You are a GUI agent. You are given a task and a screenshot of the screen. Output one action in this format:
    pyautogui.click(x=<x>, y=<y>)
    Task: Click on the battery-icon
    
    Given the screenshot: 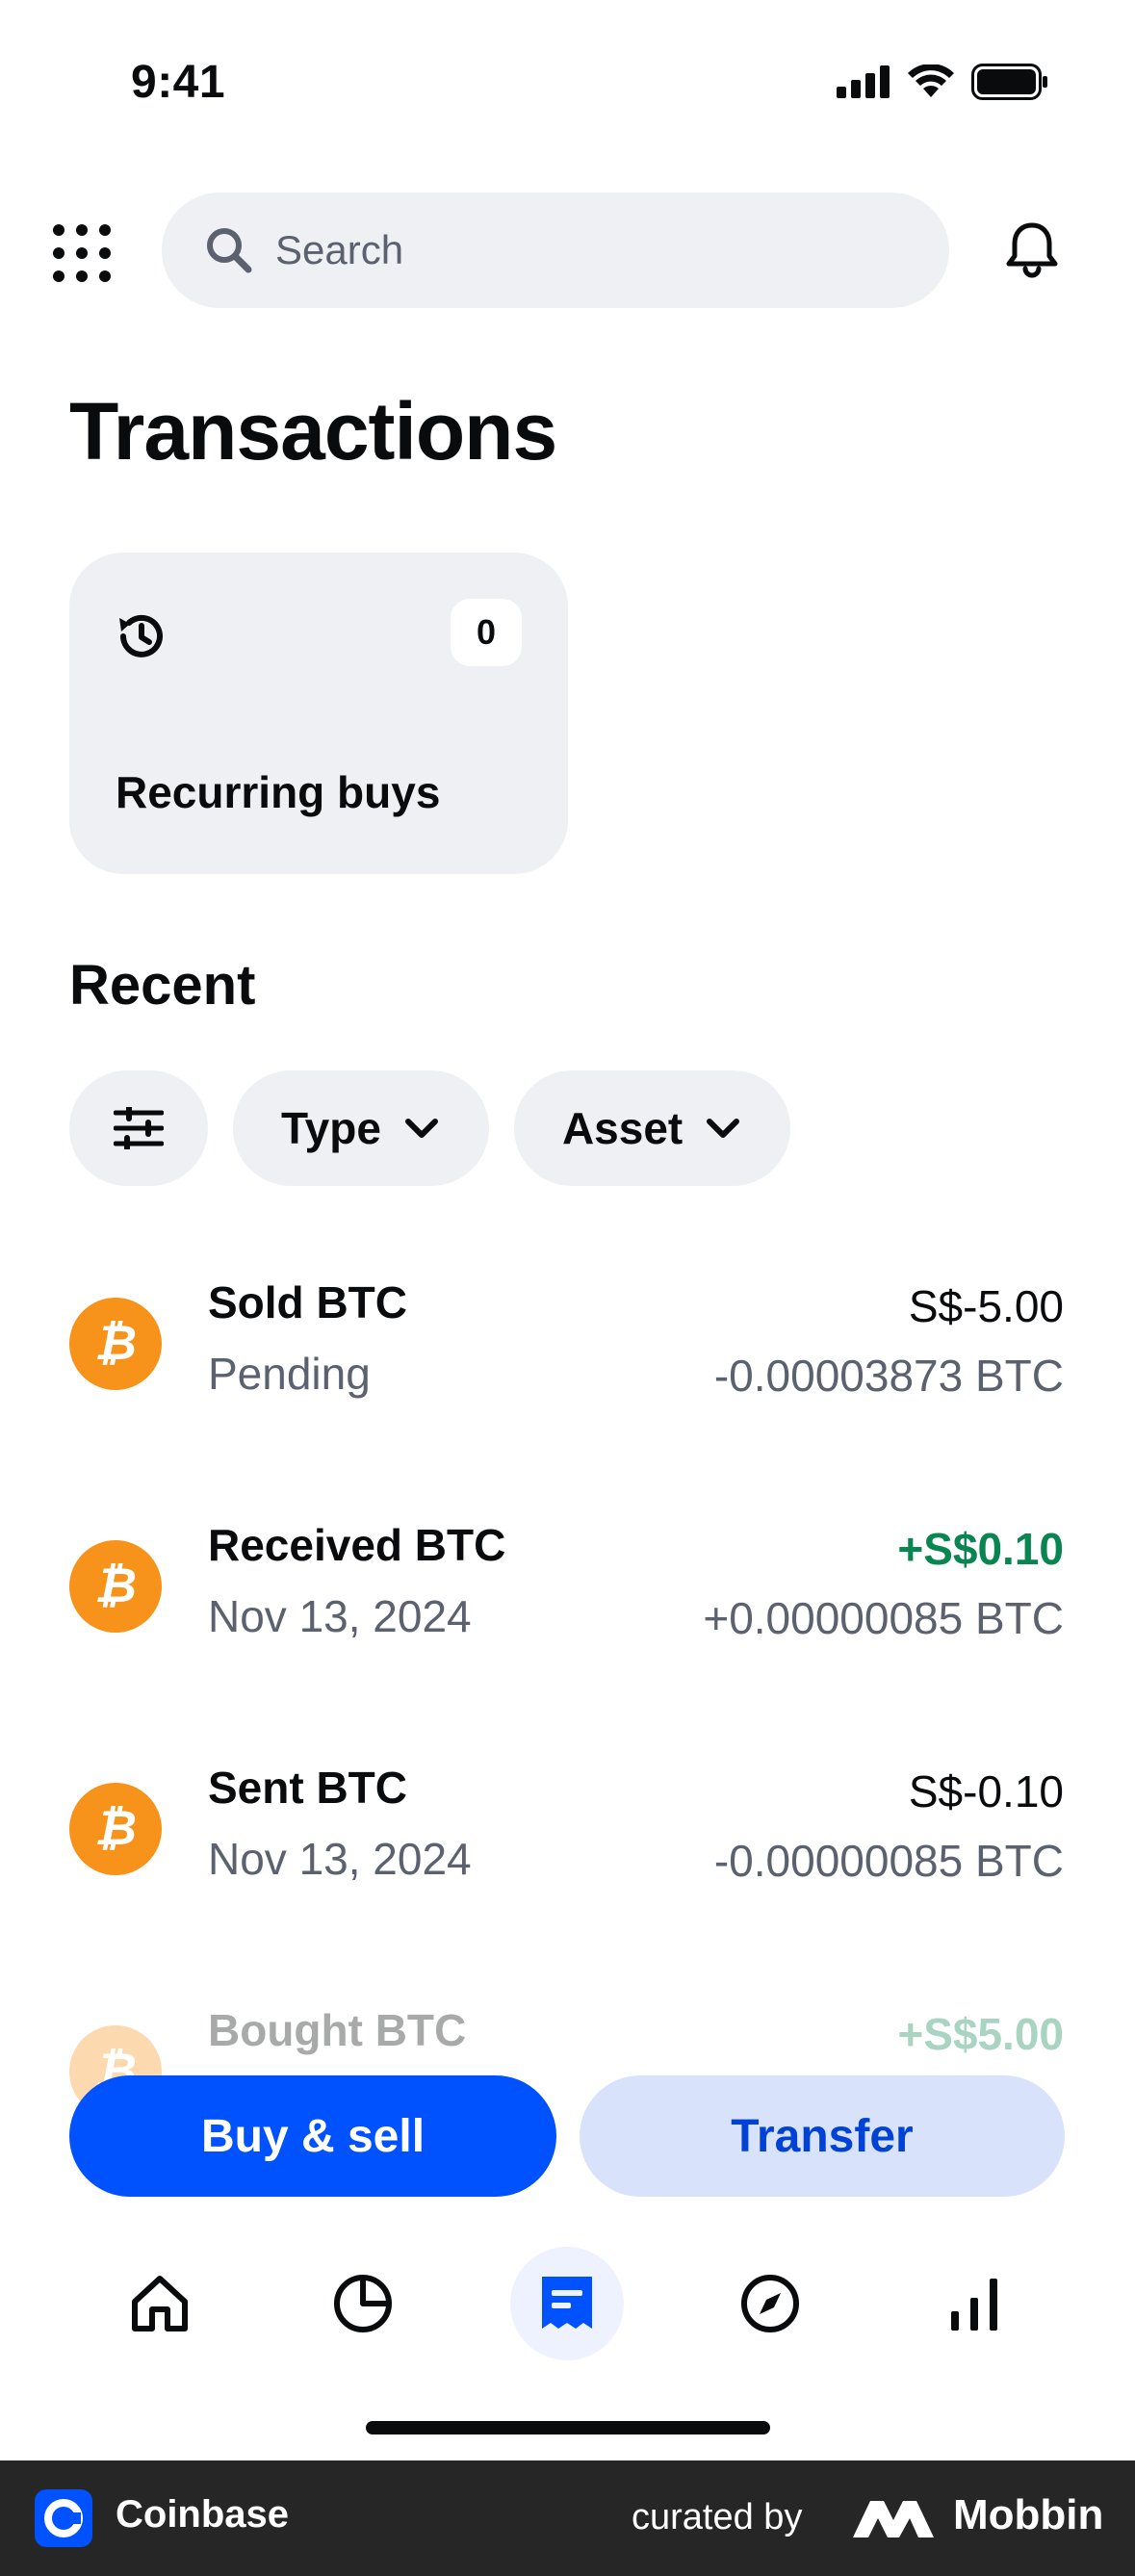 What is the action you would take?
    pyautogui.click(x=1009, y=82)
    